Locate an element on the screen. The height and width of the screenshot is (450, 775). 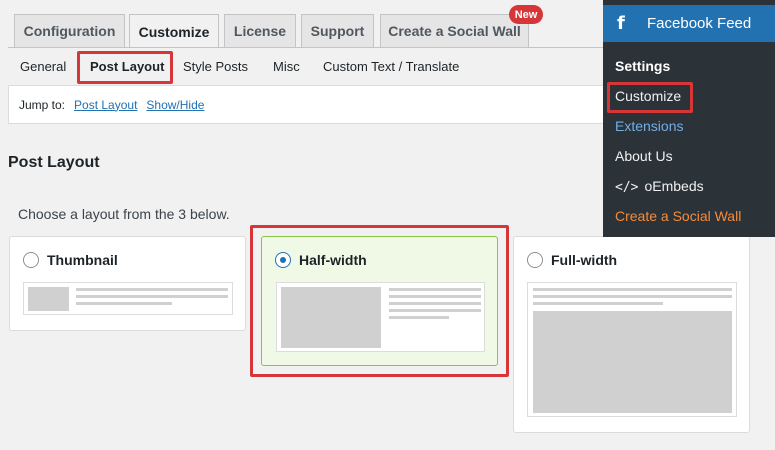
facebook-feed-menu: f Facebook Feed is located at coordinates (689, 23).